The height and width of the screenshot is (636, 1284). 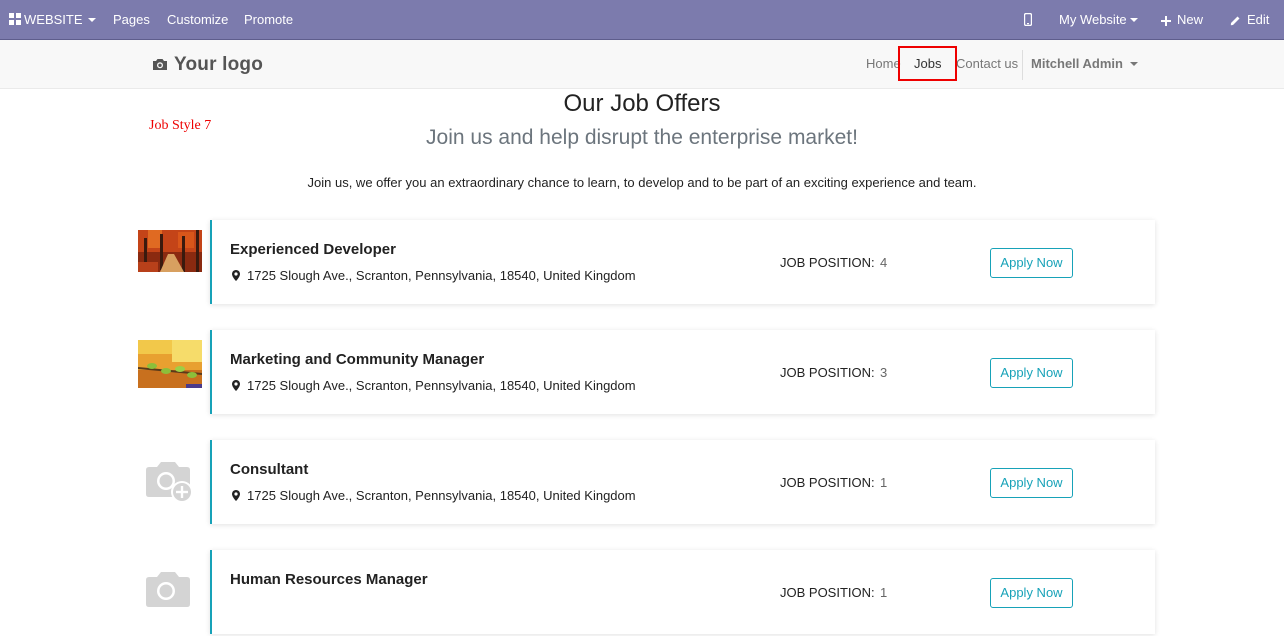 What do you see at coordinates (1166, 21) in the screenshot?
I see `plus-icon` at bounding box center [1166, 21].